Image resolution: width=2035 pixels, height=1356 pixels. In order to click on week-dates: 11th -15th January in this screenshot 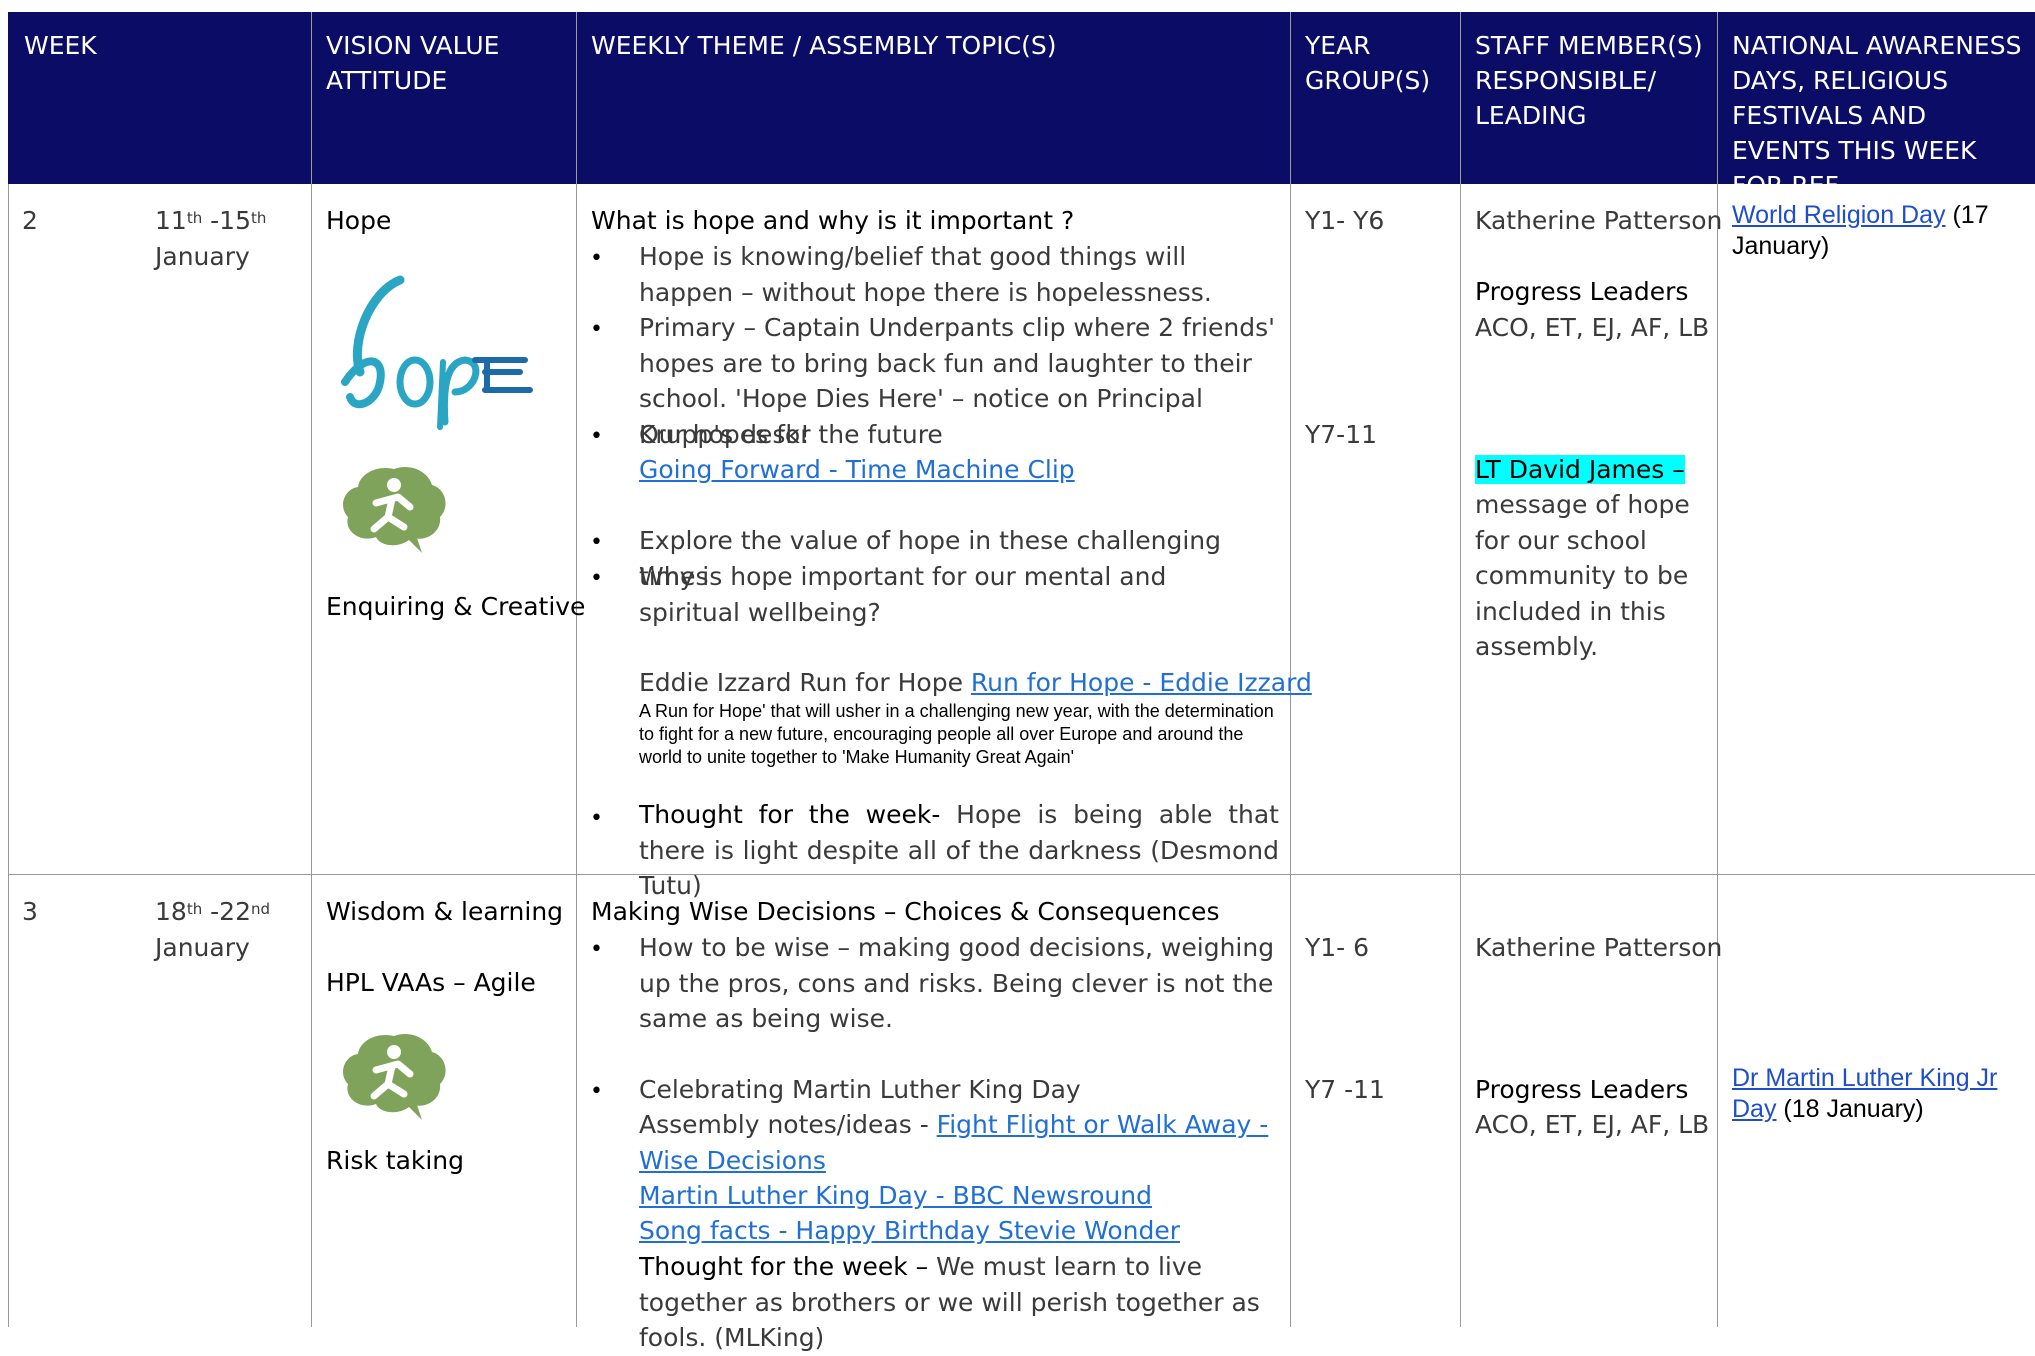, I will do `click(211, 238)`.